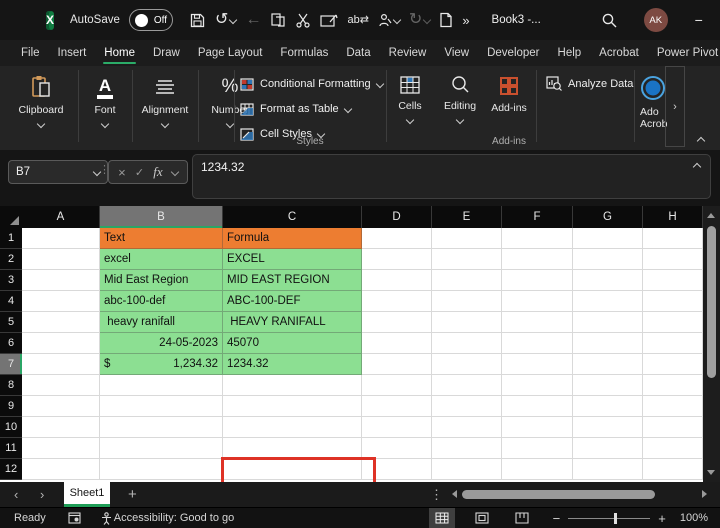 Image resolution: width=720 pixels, height=528 pixels. I want to click on cell-D1, so click(397, 238).